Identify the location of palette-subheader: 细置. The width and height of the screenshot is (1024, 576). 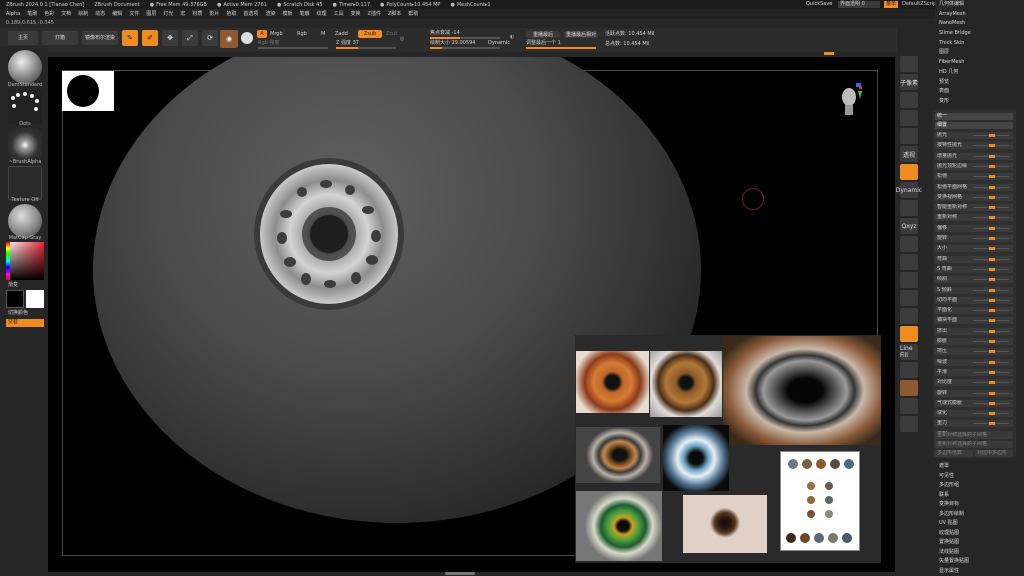
(974, 125).